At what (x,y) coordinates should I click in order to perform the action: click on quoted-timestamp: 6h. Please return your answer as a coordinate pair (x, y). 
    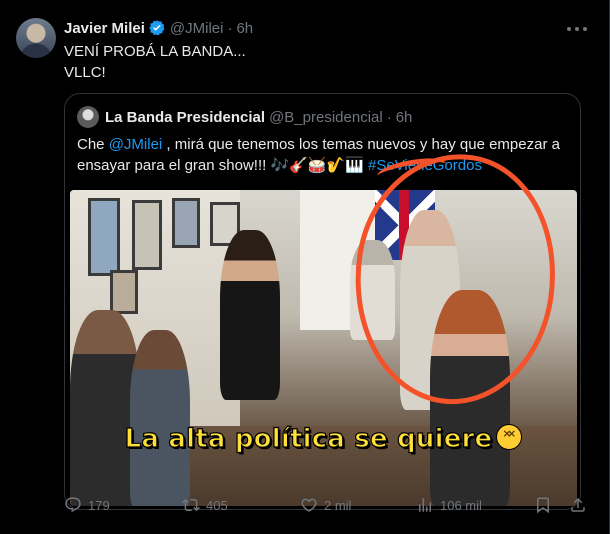
    Looking at the image, I should click on (404, 117).